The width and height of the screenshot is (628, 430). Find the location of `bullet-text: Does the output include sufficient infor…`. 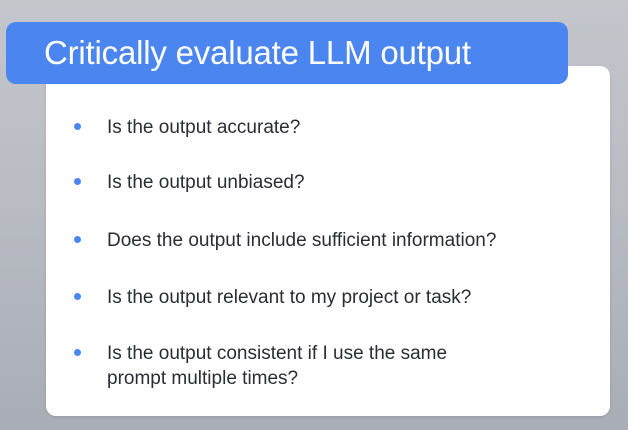

bullet-text: Does the output include sufficient infor… is located at coordinates (302, 240).